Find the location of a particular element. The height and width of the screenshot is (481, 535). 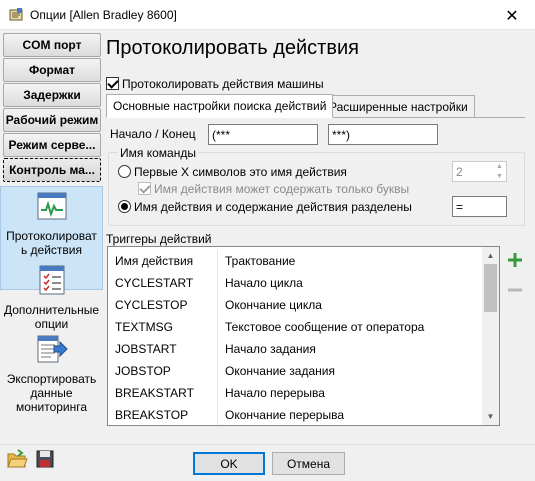

stepper-arrows: ▲ ▼ is located at coordinates (499, 171).